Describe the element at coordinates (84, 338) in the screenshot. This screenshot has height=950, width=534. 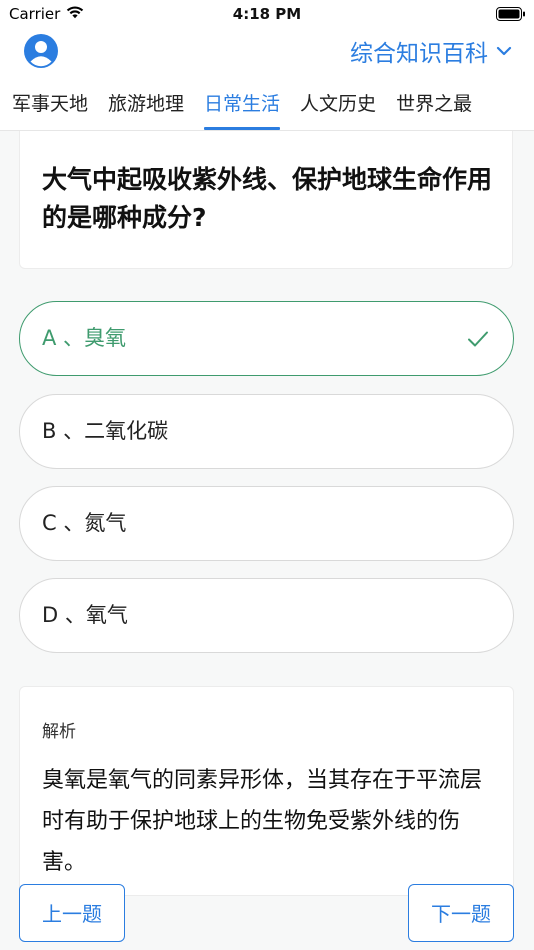
I see `option-label: A 、臭氧` at that location.